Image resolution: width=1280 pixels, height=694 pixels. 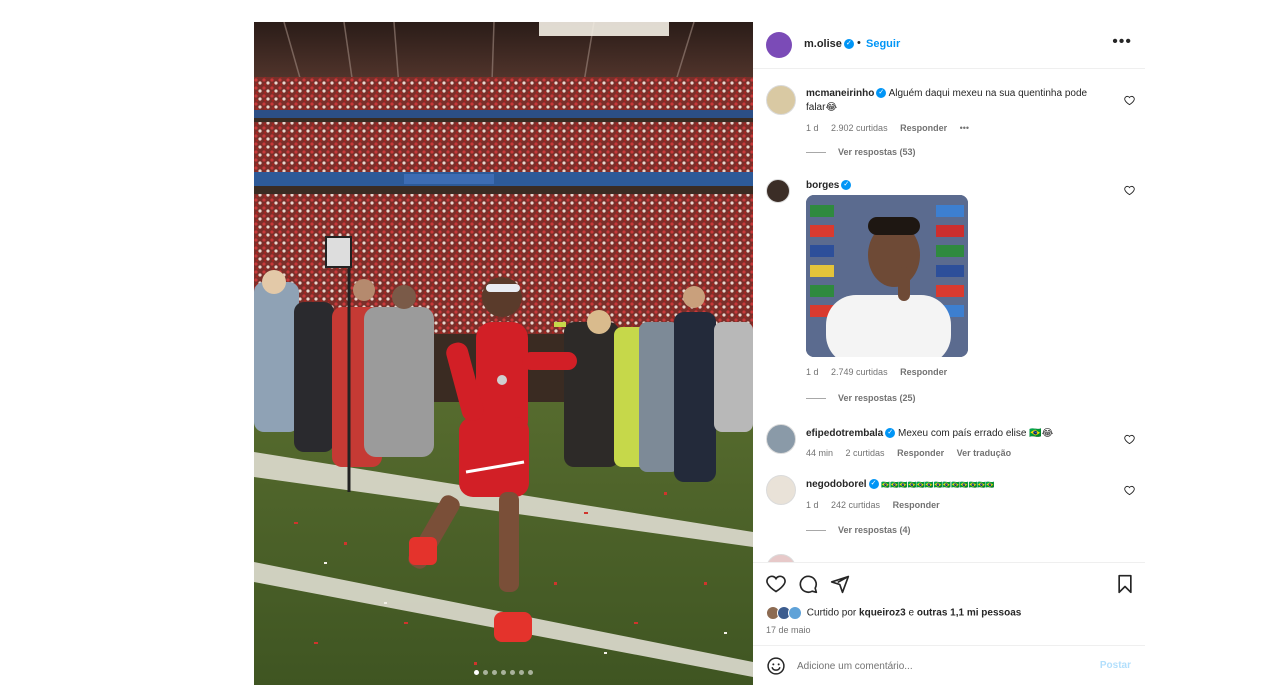 What do you see at coordinates (844, 433) in the screenshot?
I see `comment-username: efipedotrembala` at bounding box center [844, 433].